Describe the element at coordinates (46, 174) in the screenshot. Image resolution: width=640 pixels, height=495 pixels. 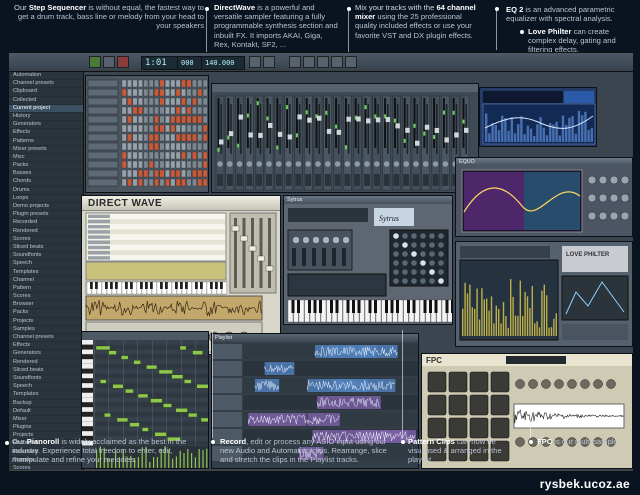
I see `browser-item: Basses` at that location.